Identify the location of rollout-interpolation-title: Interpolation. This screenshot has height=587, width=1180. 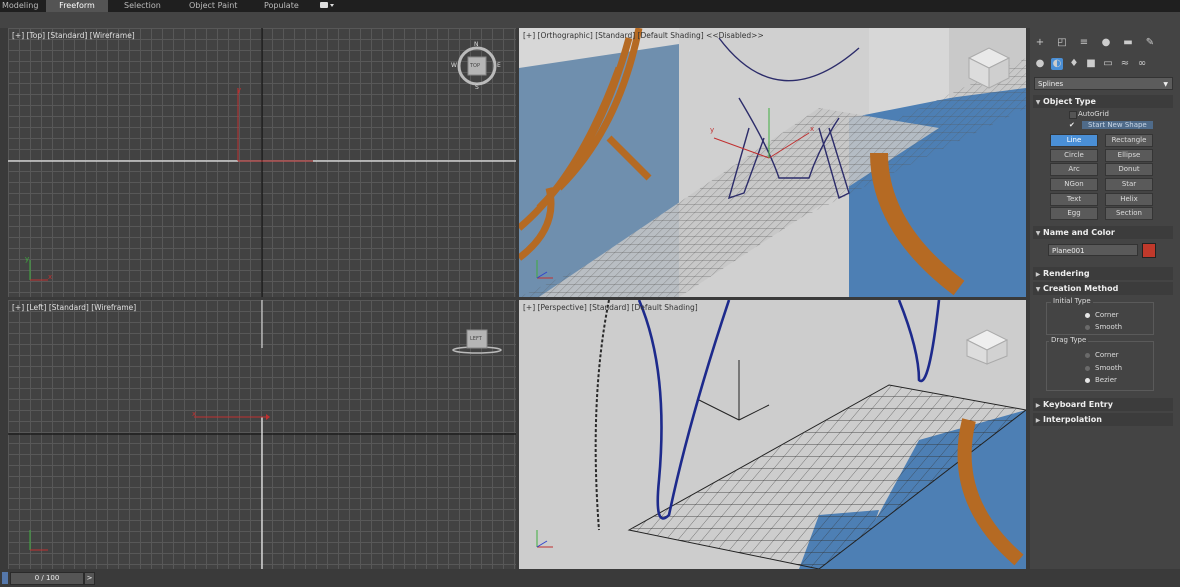
(1072, 419).